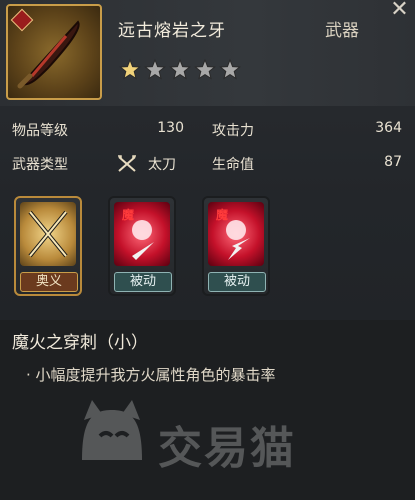 The height and width of the screenshot is (500, 415). I want to click on item-thumbnail, so click(54, 52).